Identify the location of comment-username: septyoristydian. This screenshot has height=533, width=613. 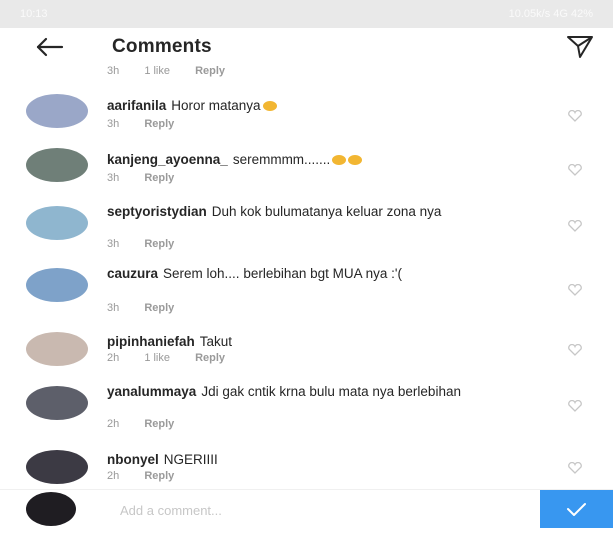
(157, 211).